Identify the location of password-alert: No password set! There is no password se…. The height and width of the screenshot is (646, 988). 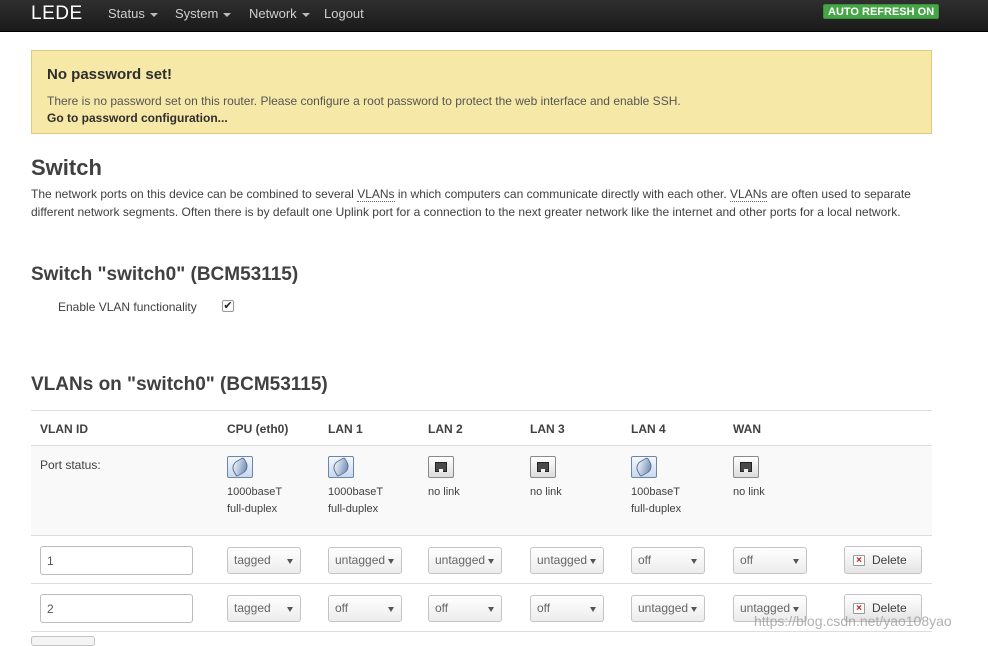
(481, 92).